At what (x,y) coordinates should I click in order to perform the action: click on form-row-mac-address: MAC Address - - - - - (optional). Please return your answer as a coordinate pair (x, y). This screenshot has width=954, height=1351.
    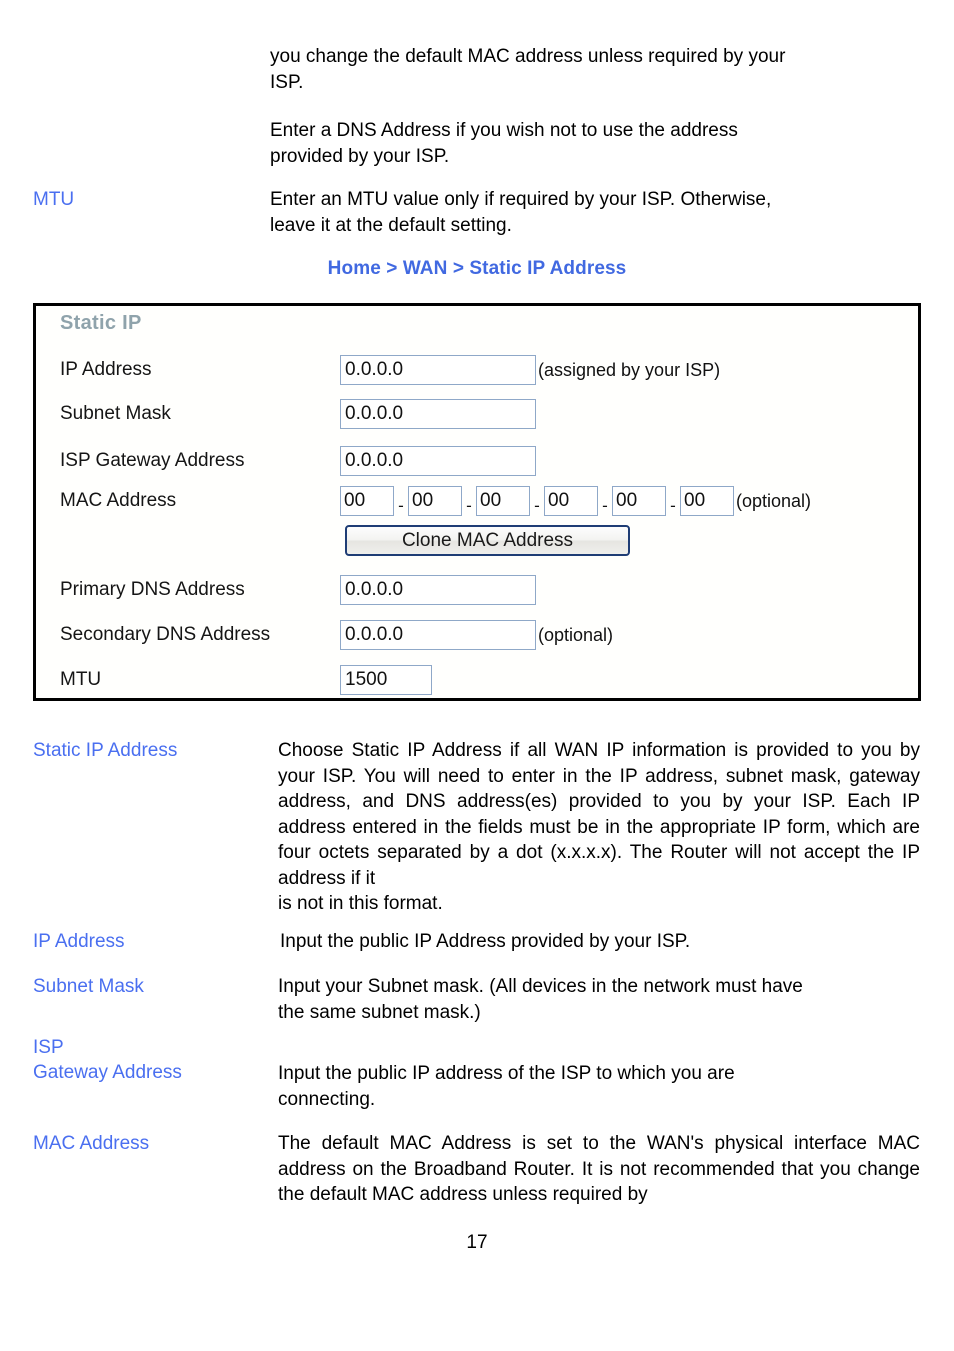
    Looking at the image, I should click on (435, 501).